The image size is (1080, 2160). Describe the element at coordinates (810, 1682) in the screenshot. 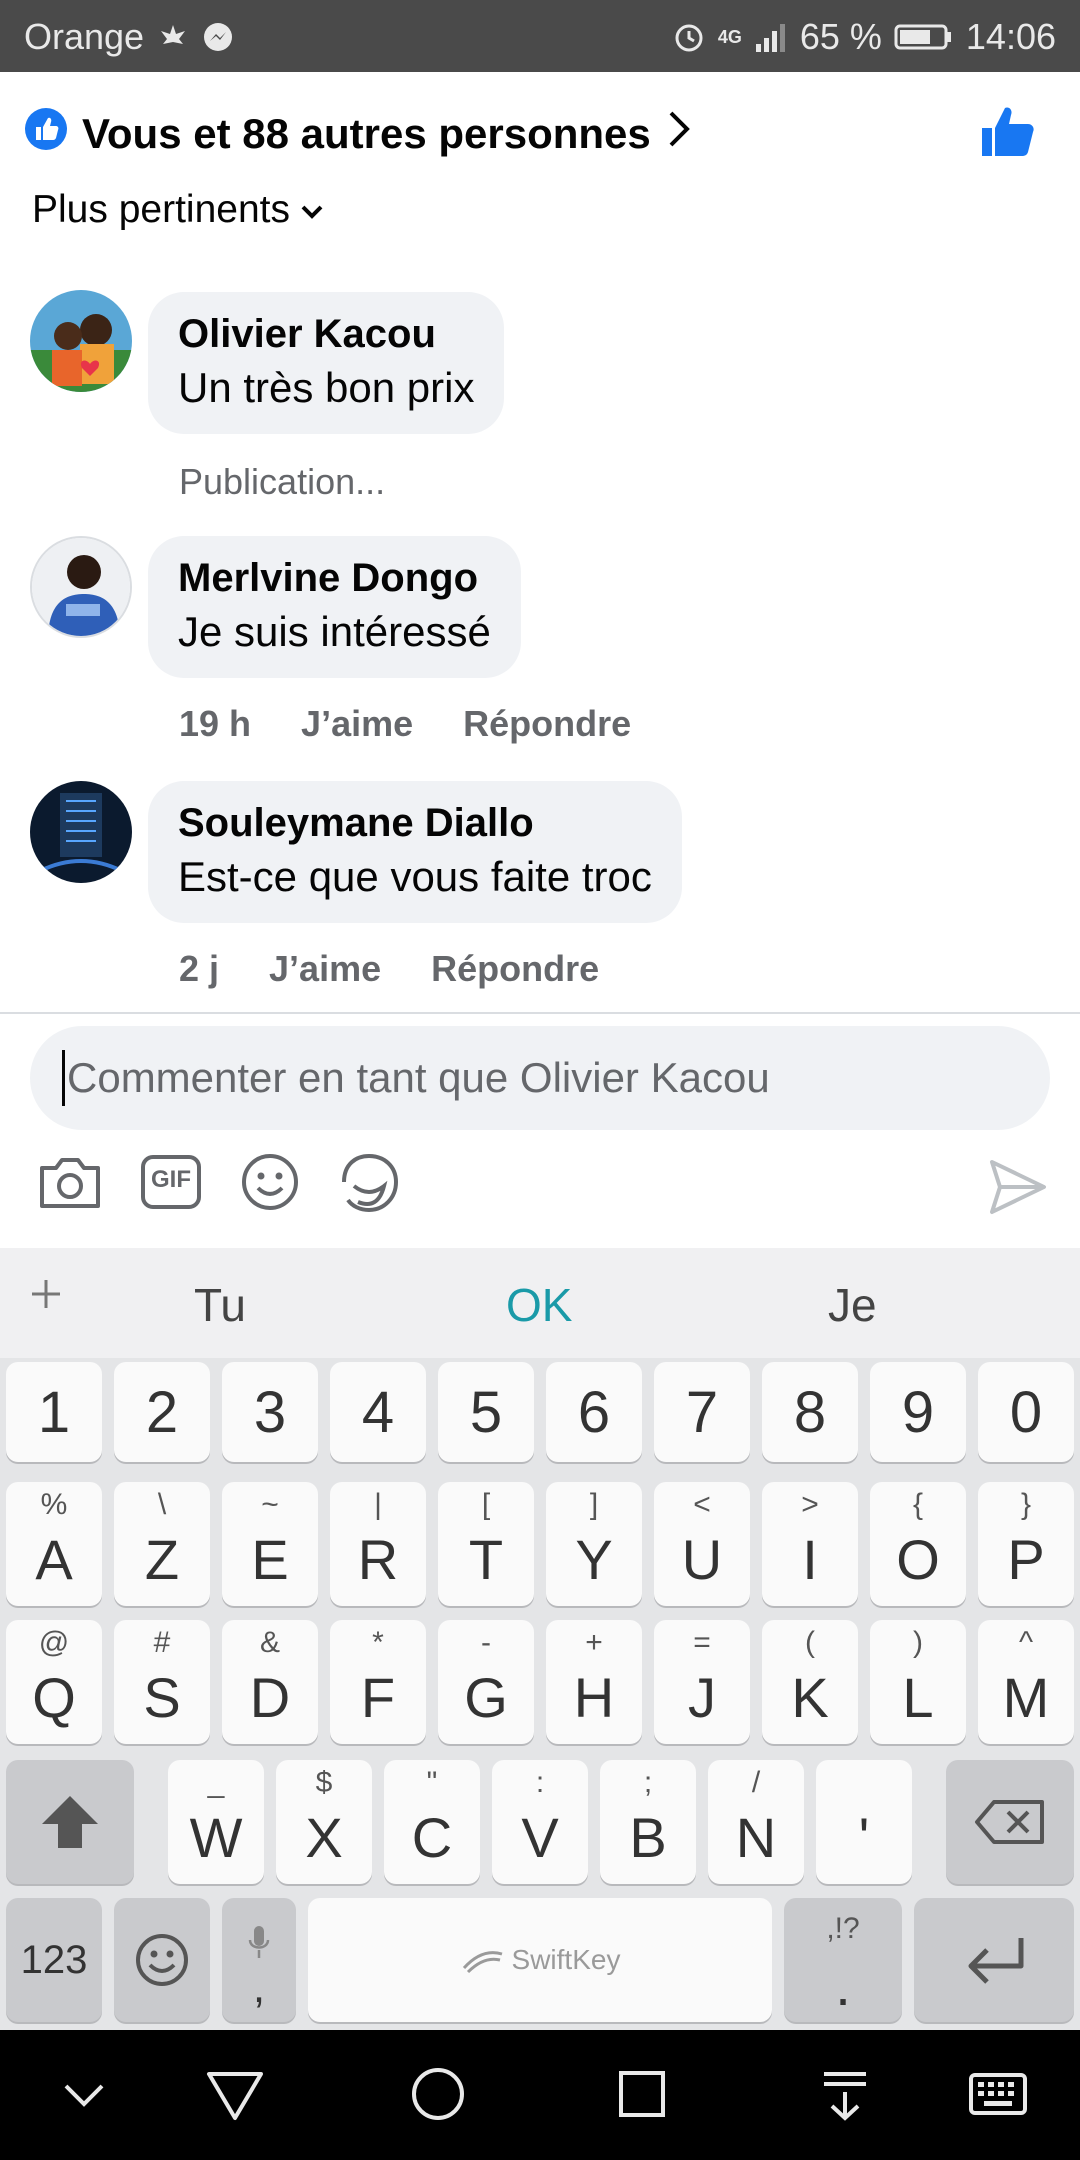

I see `key-k: (K` at that location.